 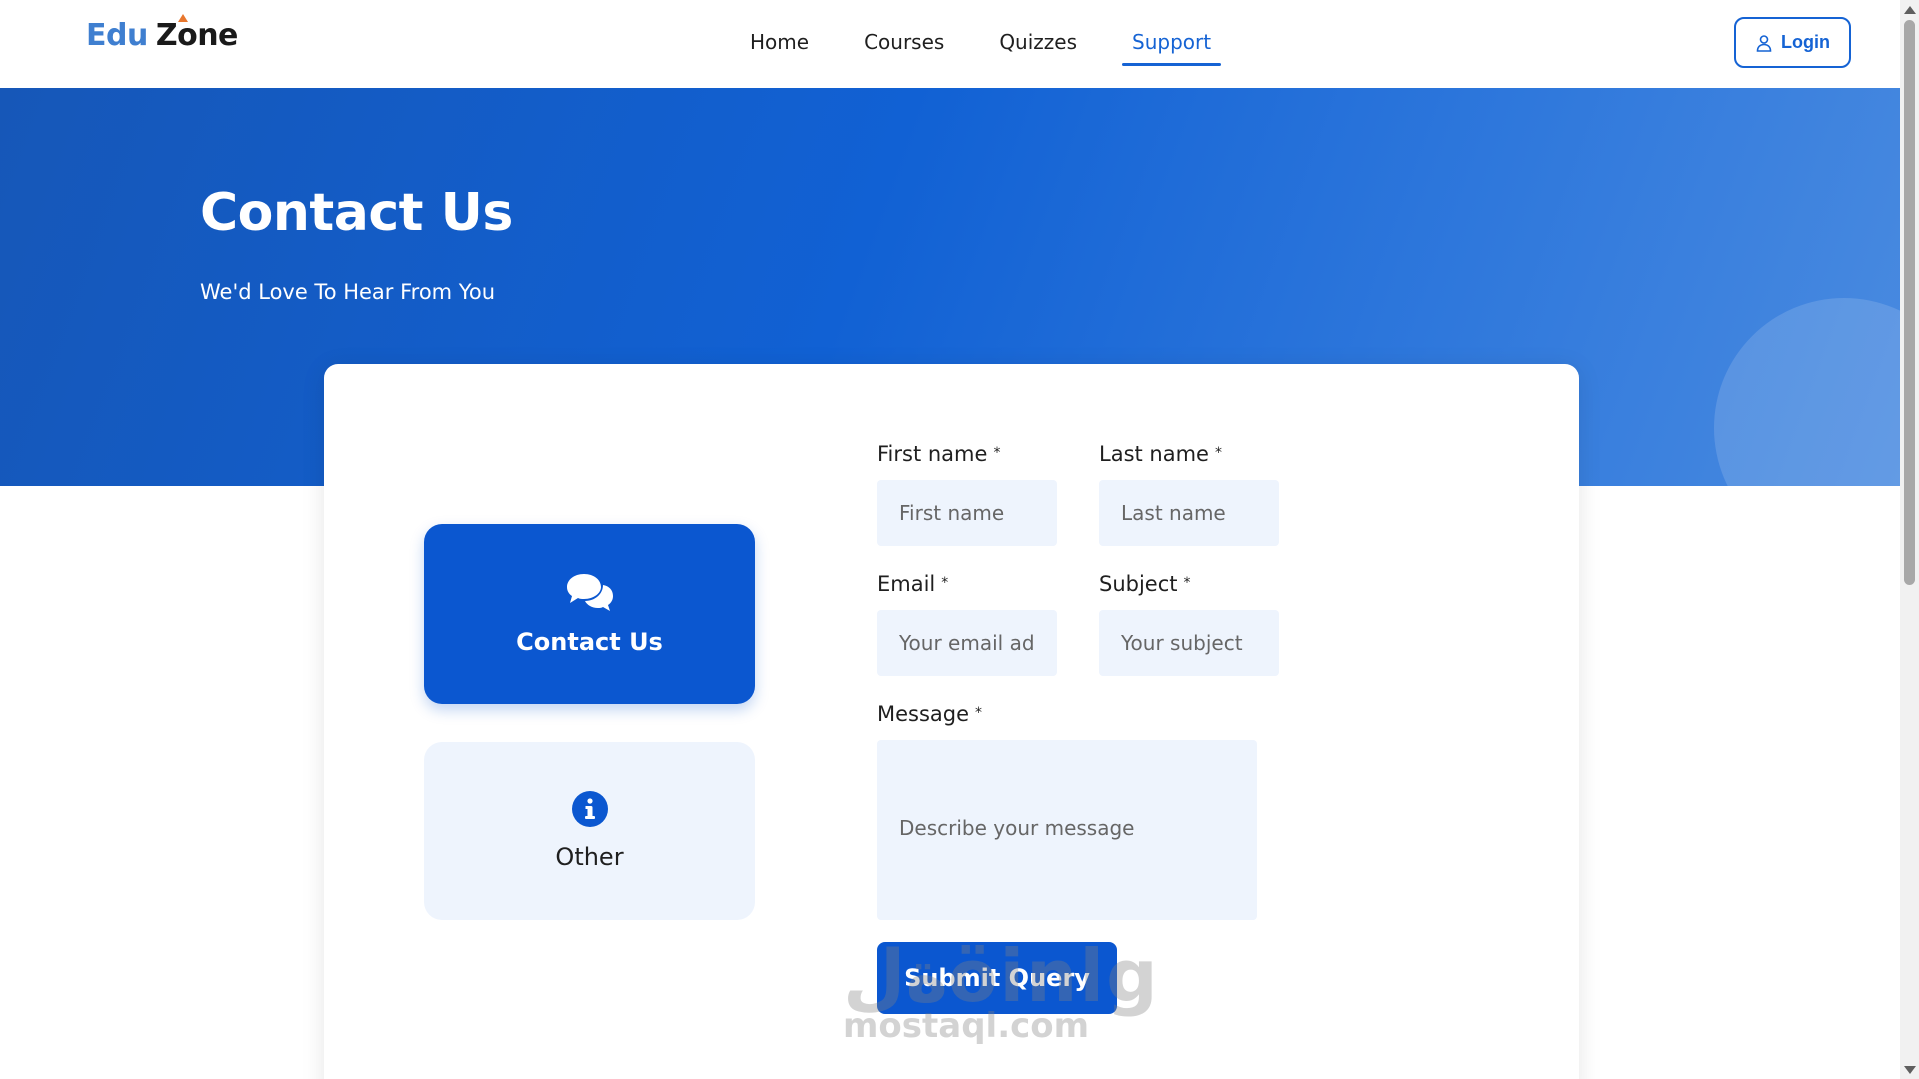 What do you see at coordinates (1805, 42) in the screenshot?
I see `login-button-label: Login` at bounding box center [1805, 42].